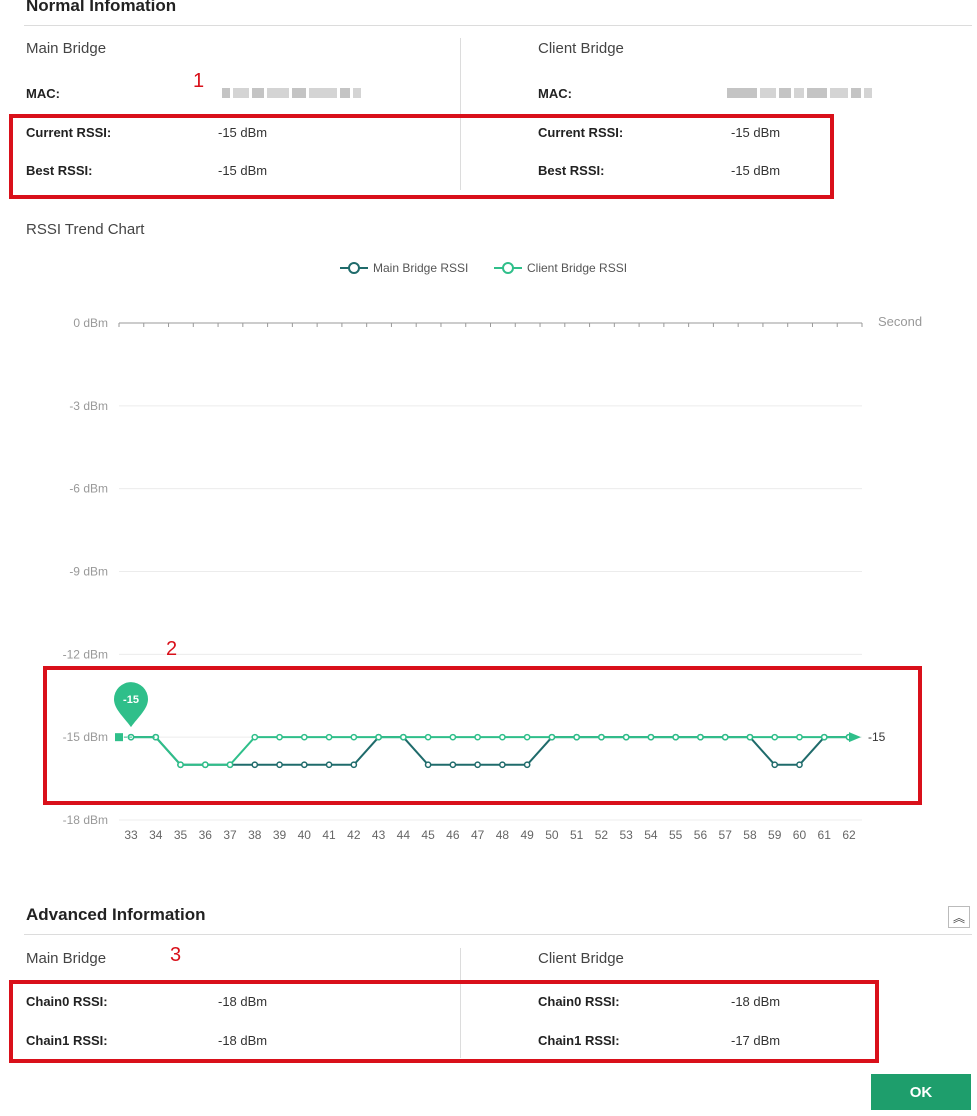 The height and width of the screenshot is (1116, 977). What do you see at coordinates (825, 835) in the screenshot?
I see `x-tick-label: 61` at bounding box center [825, 835].